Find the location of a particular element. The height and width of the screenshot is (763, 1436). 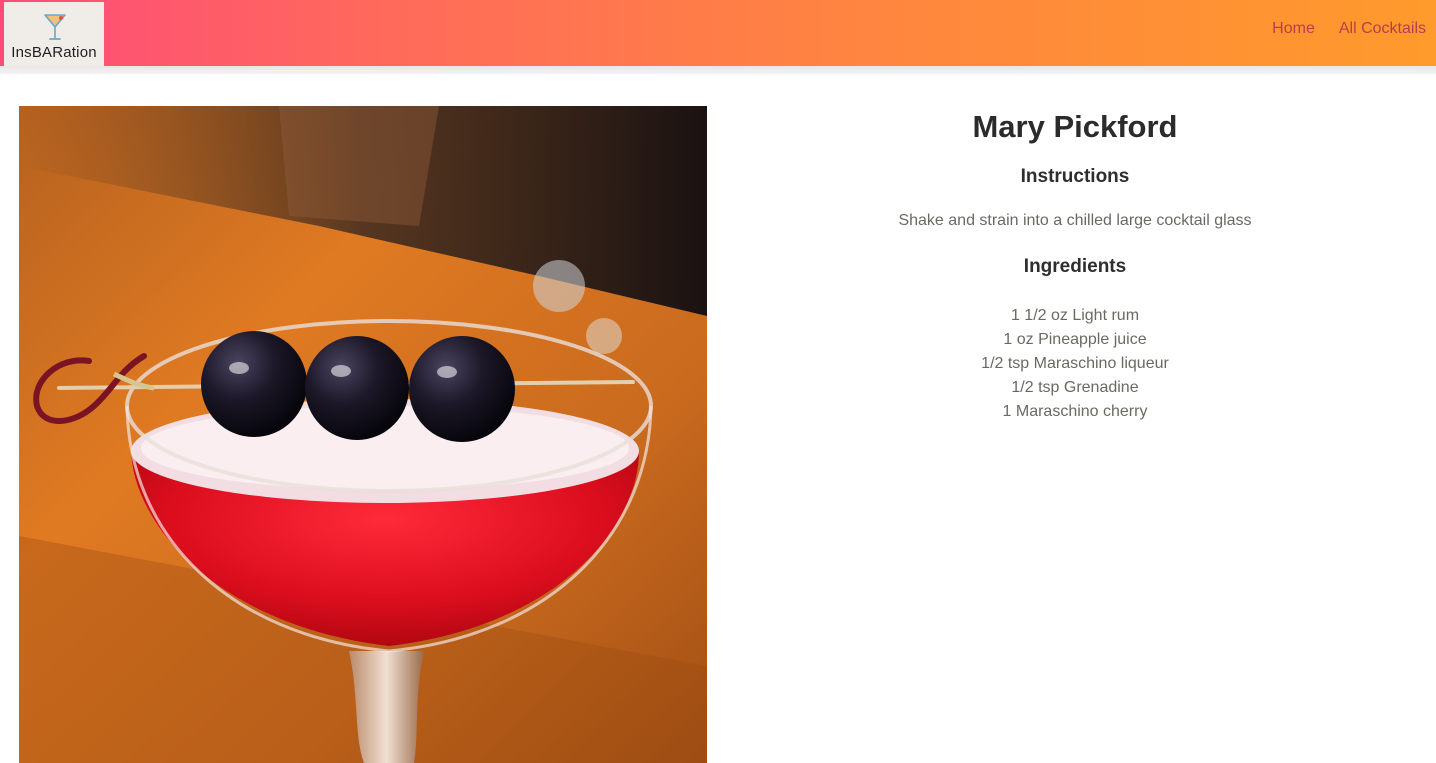

ingredients-heading: Ingredients is located at coordinates (1075, 266).